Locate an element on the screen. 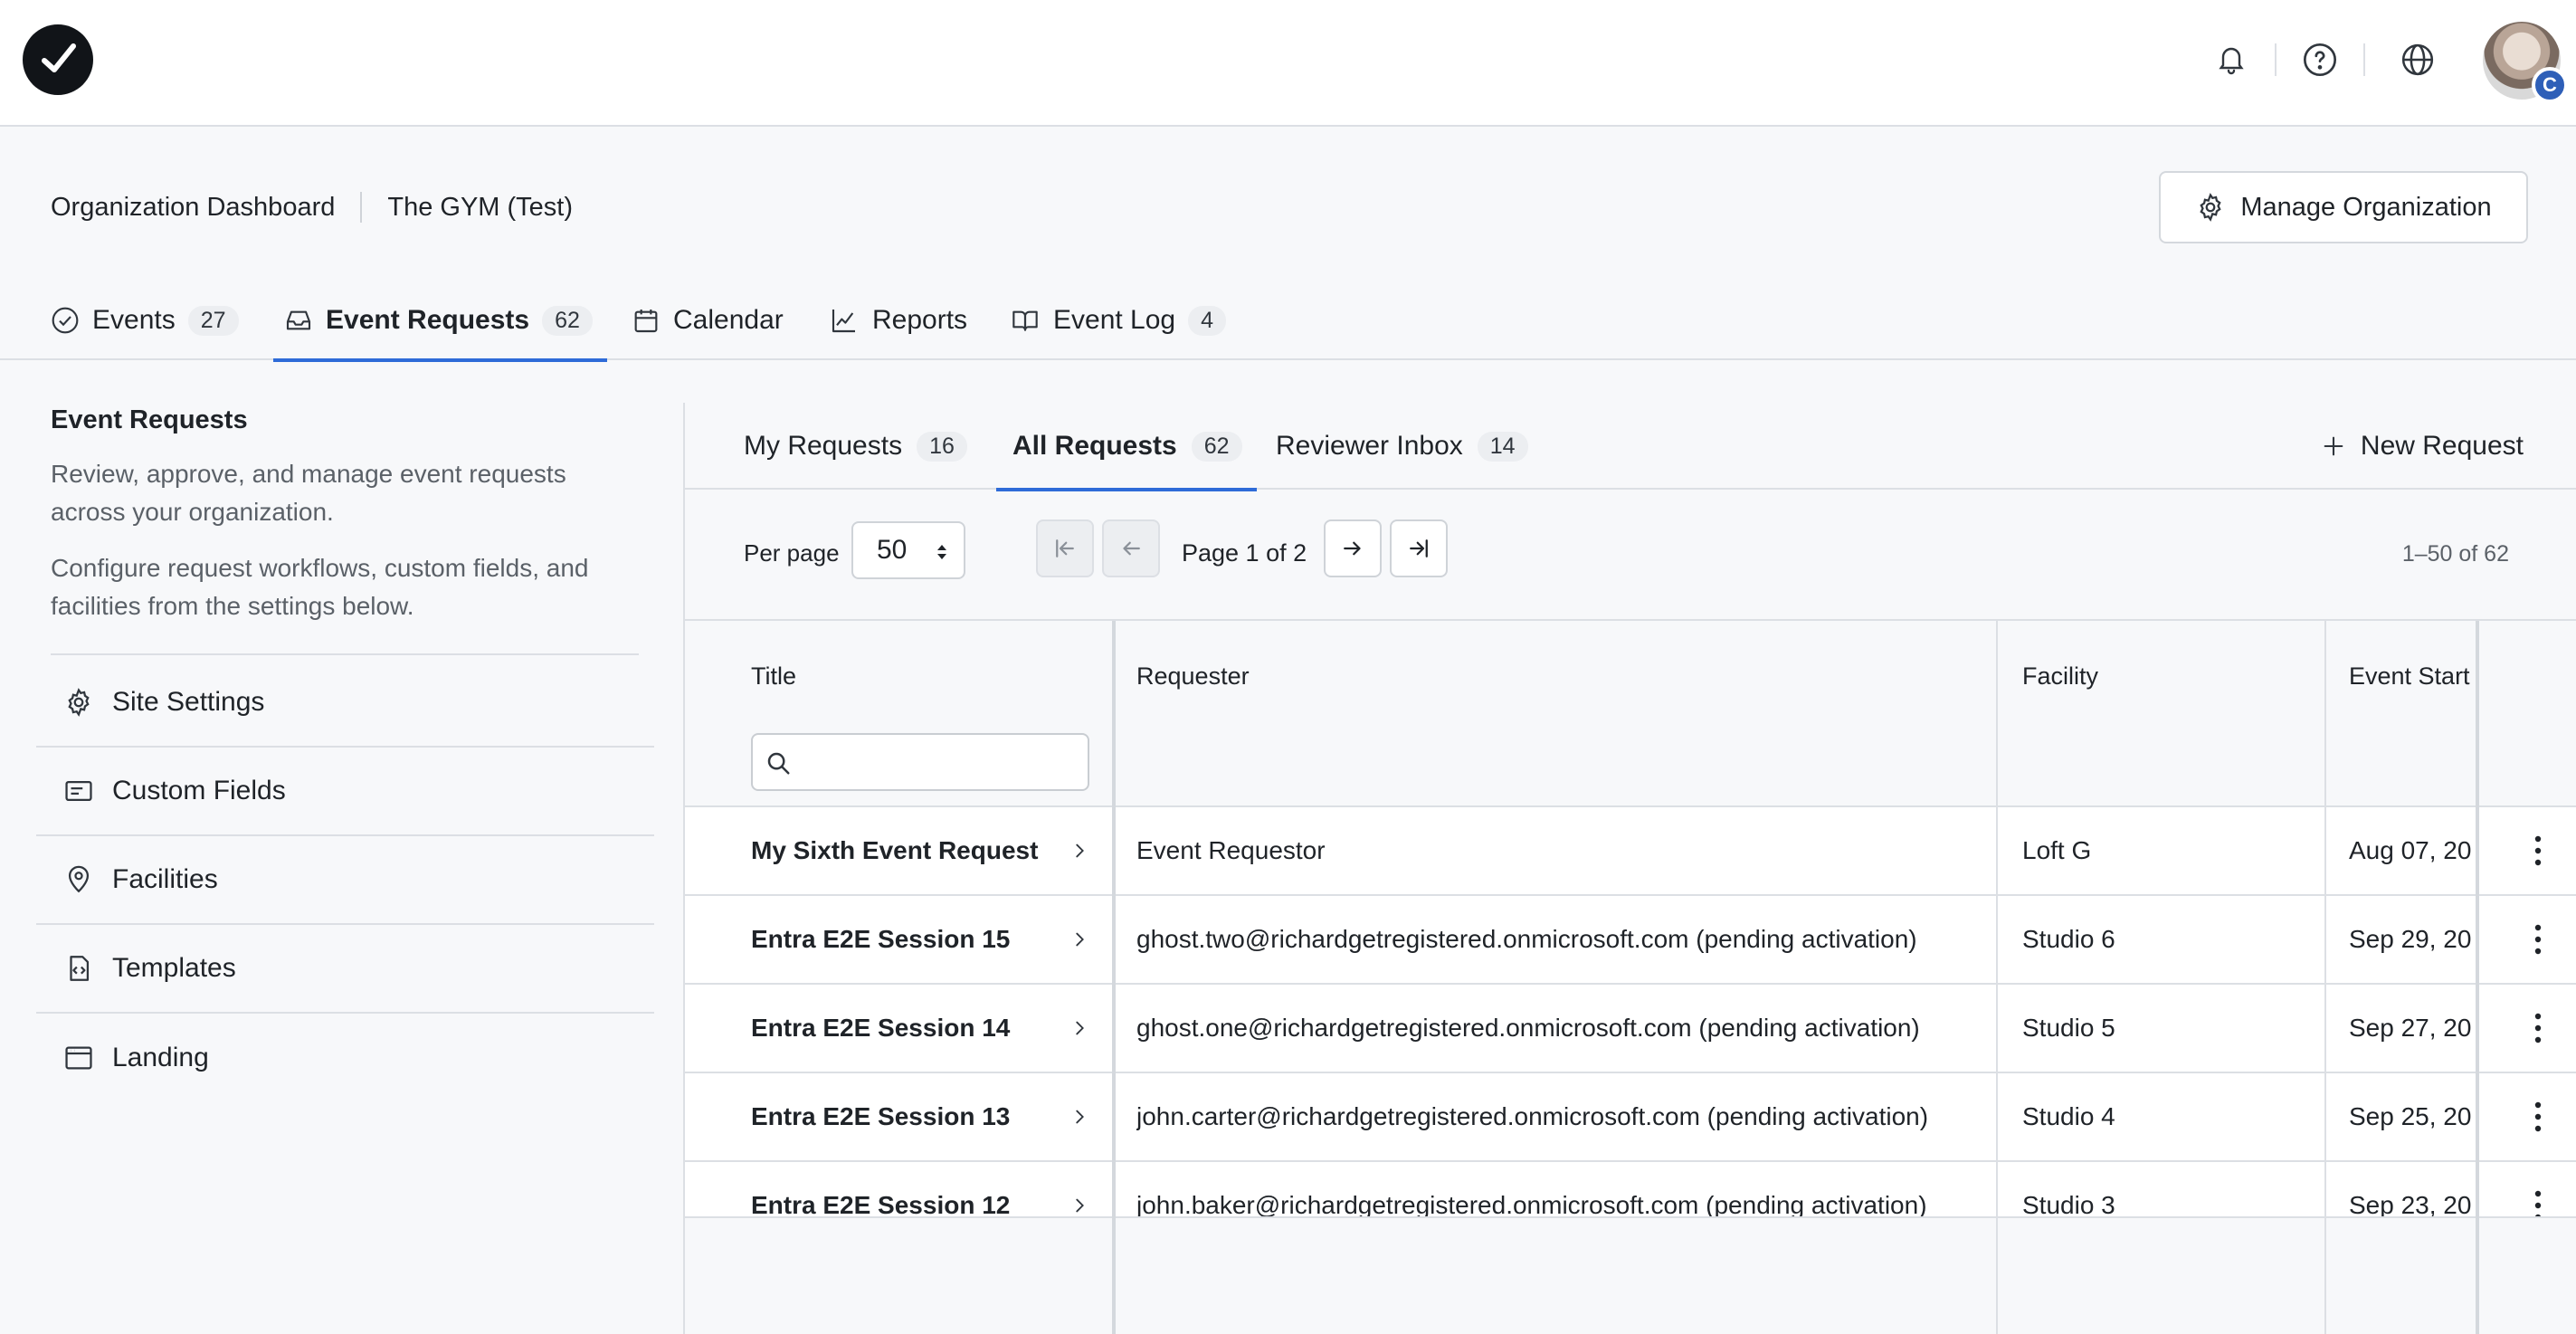  previous-page-button is located at coordinates (1131, 548).